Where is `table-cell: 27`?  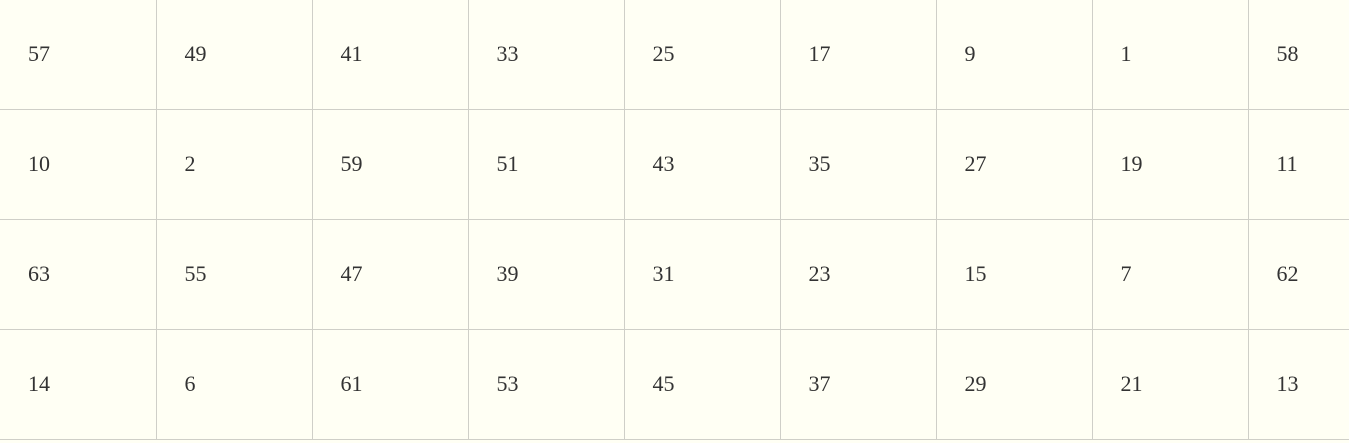
table-cell: 27 is located at coordinates (1014, 164).